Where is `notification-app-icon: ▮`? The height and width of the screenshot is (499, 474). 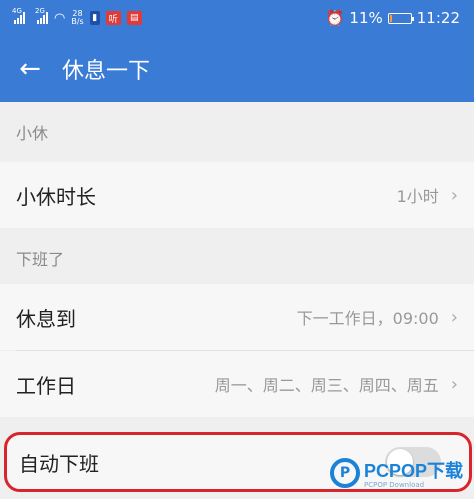 notification-app-icon: ▮ is located at coordinates (94, 18).